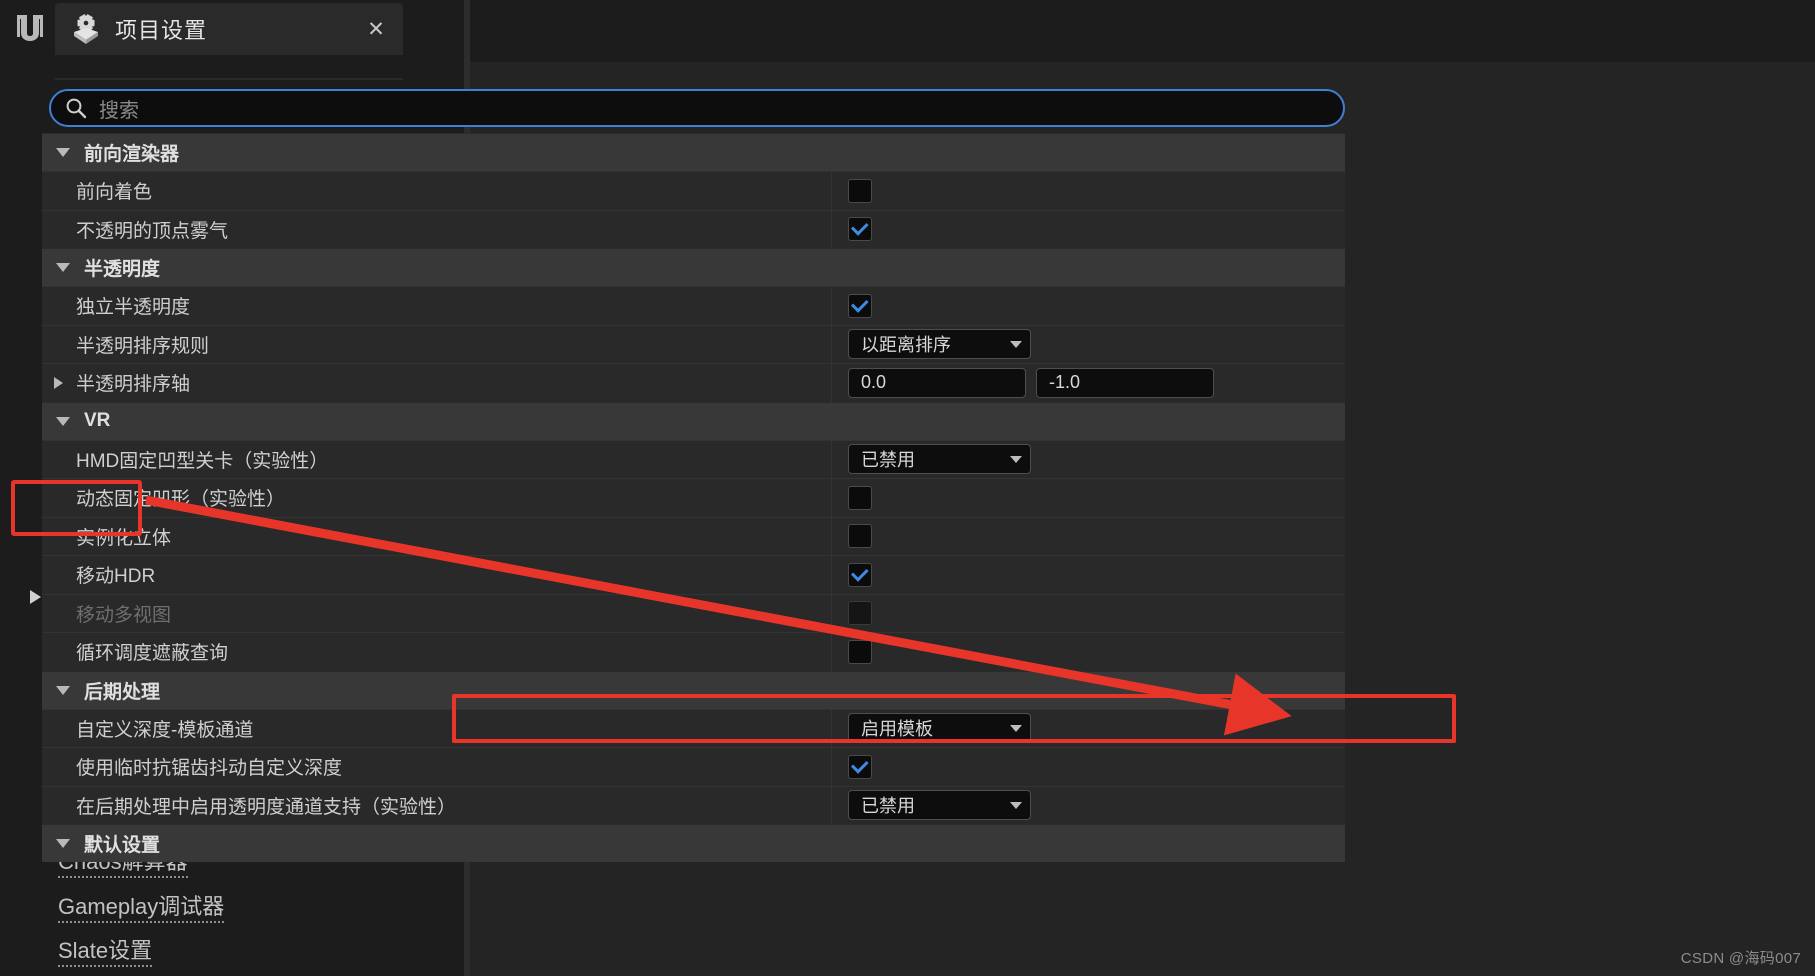  Describe the element at coordinates (1088, 729) in the screenshot. I see `setting-value: 启用模板` at that location.